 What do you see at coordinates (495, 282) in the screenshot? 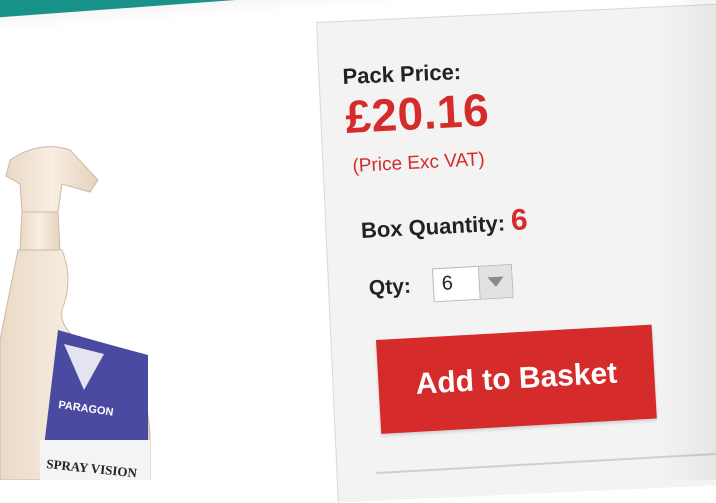
I see `chevron-down-icon` at bounding box center [495, 282].